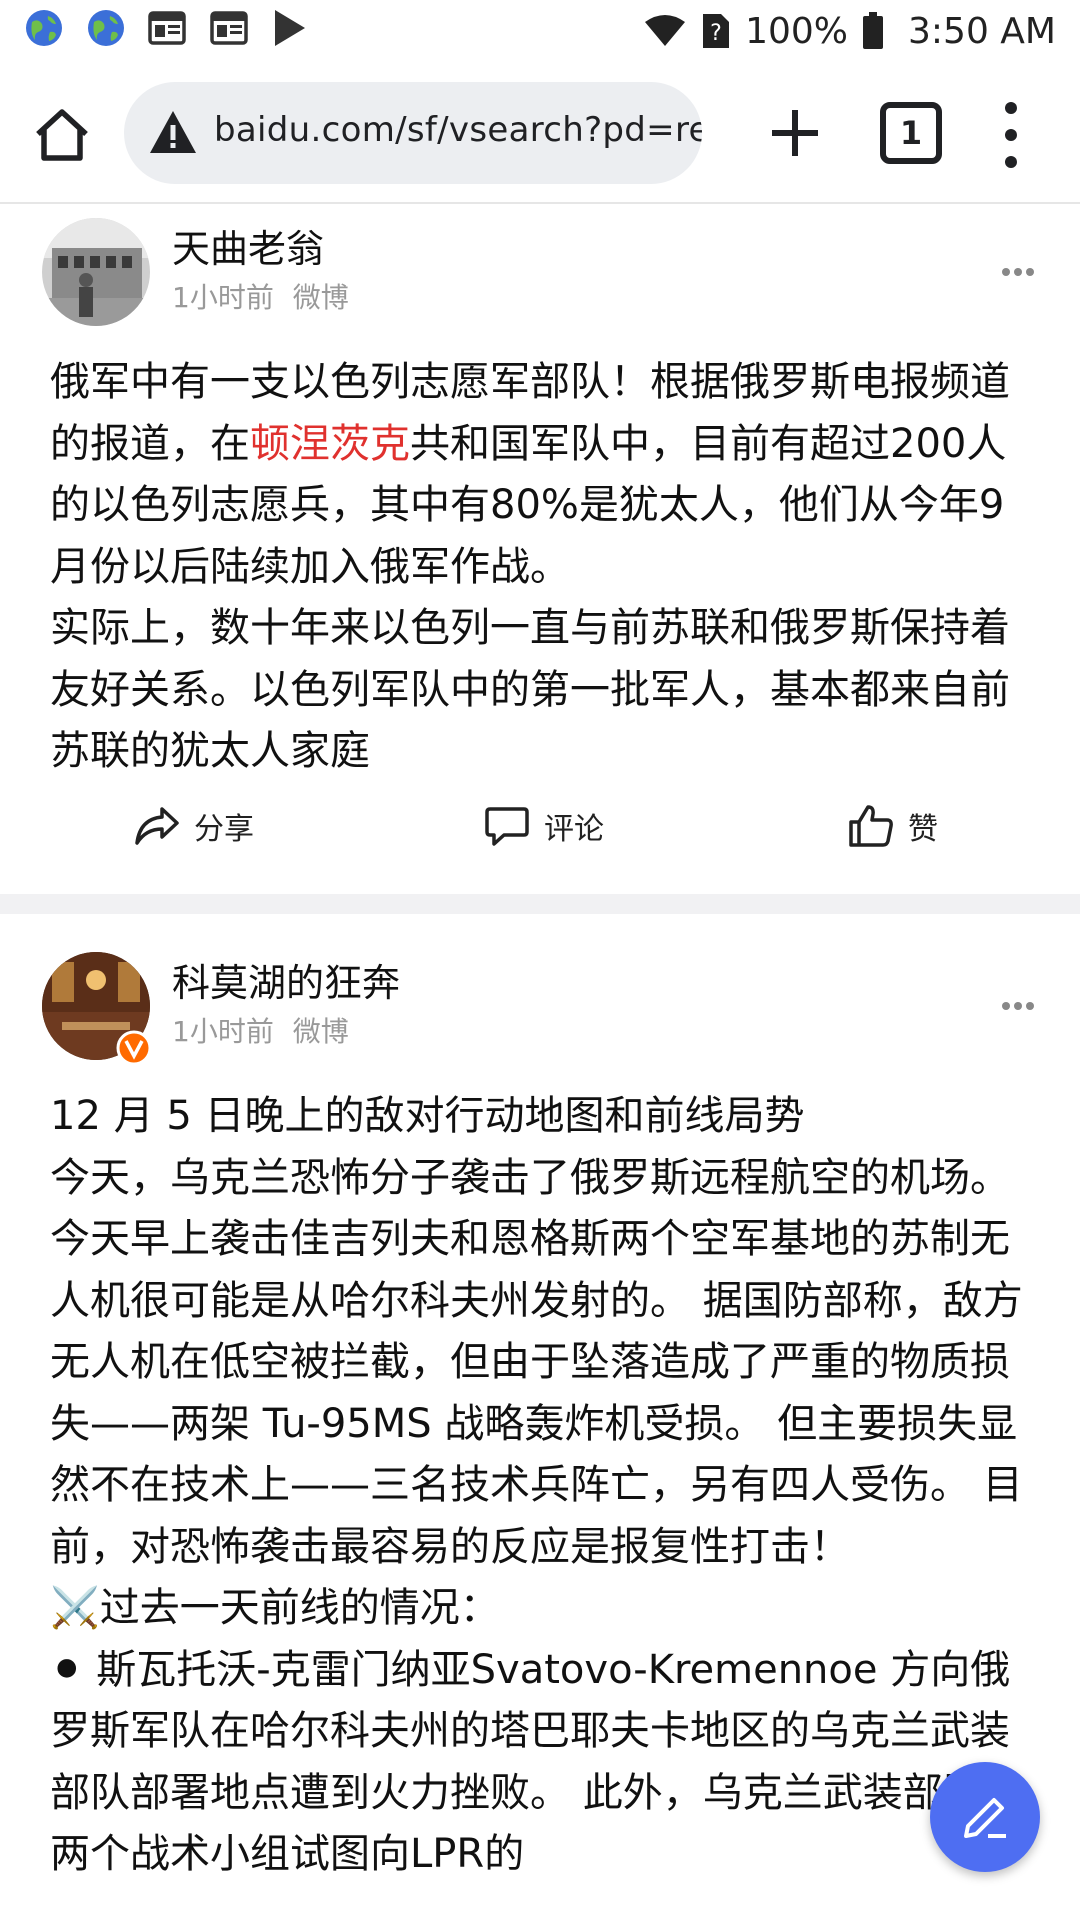  I want to click on post-author: 科莫湖的狂奔, so click(286, 979).